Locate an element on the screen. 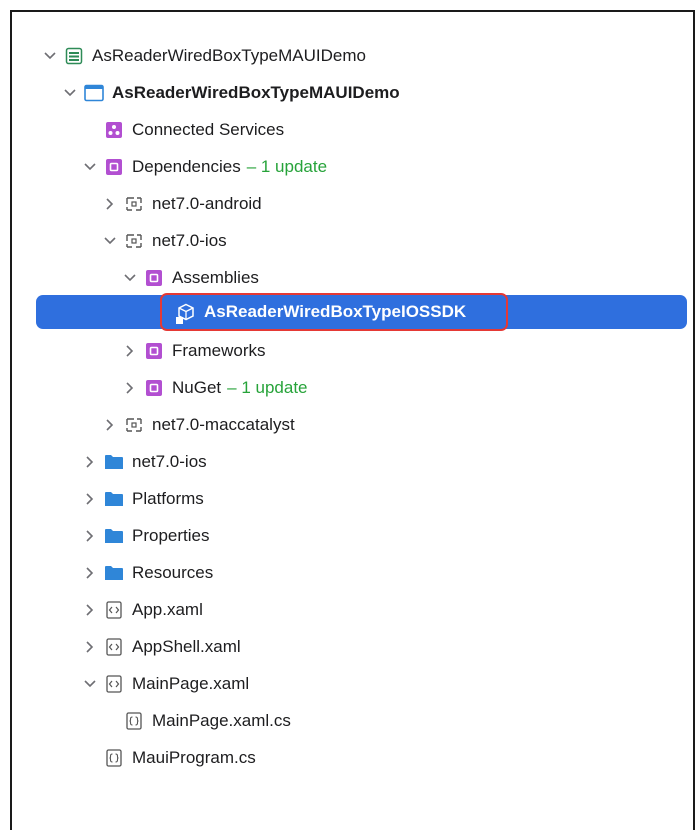  project-window-icon is located at coordinates (94, 93).